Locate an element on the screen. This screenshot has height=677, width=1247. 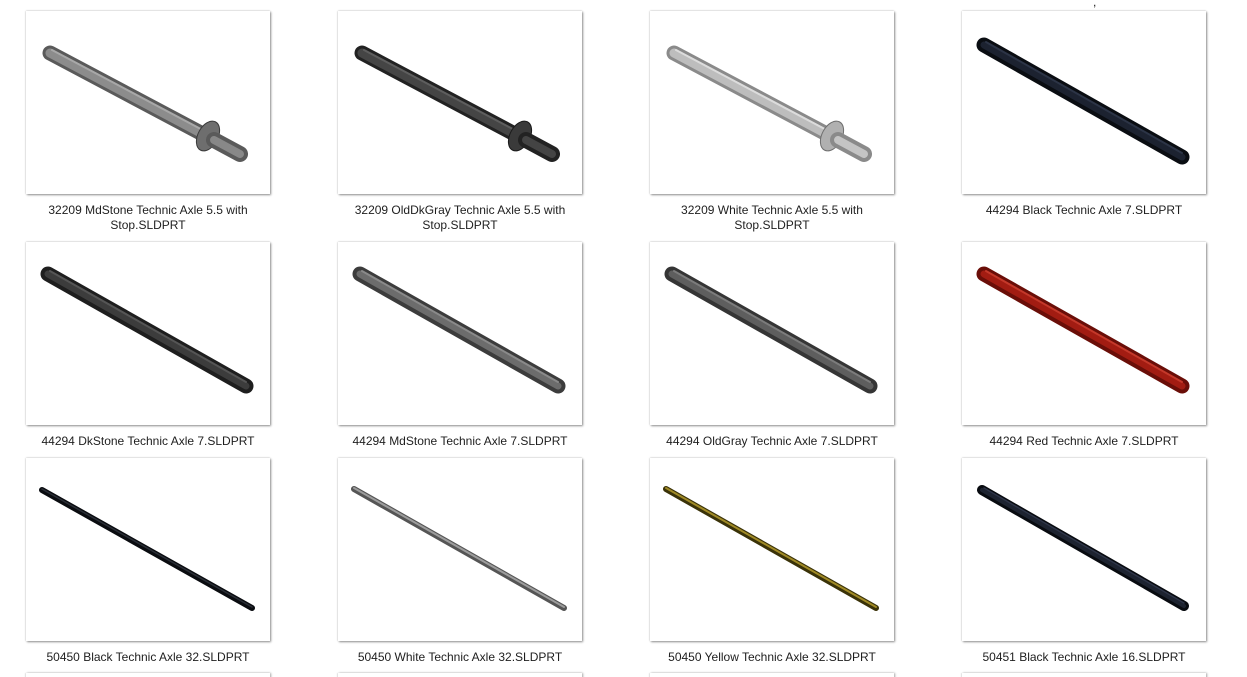
file-item: 50450 Black Technic Axle 32.SLDPRT is located at coordinates (148, 561).